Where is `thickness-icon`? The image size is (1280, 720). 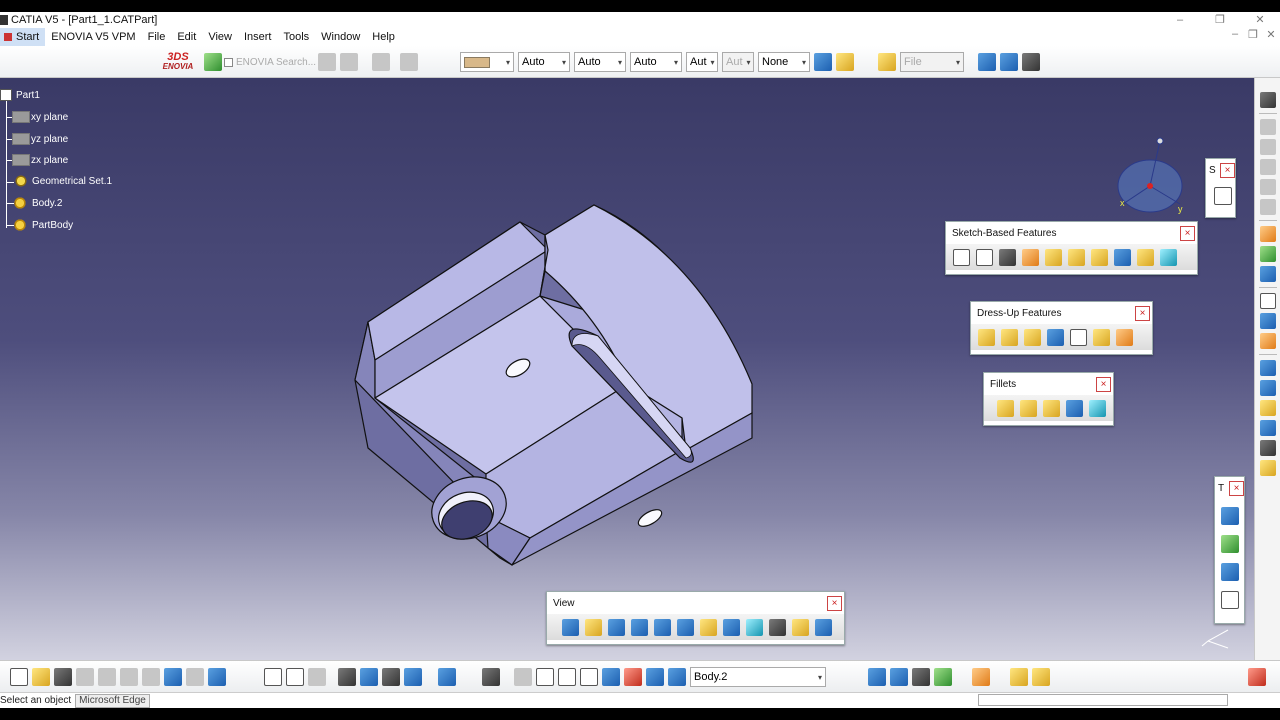
thickness-icon is located at coordinates (1078, 337).